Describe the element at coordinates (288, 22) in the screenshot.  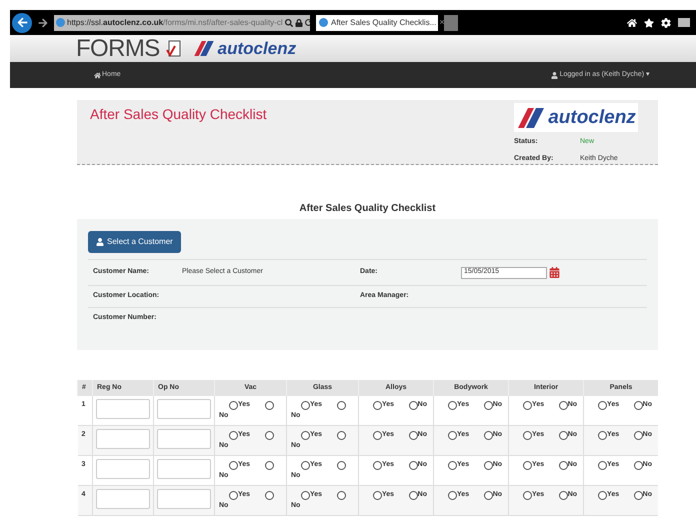
I see `search-icon` at that location.